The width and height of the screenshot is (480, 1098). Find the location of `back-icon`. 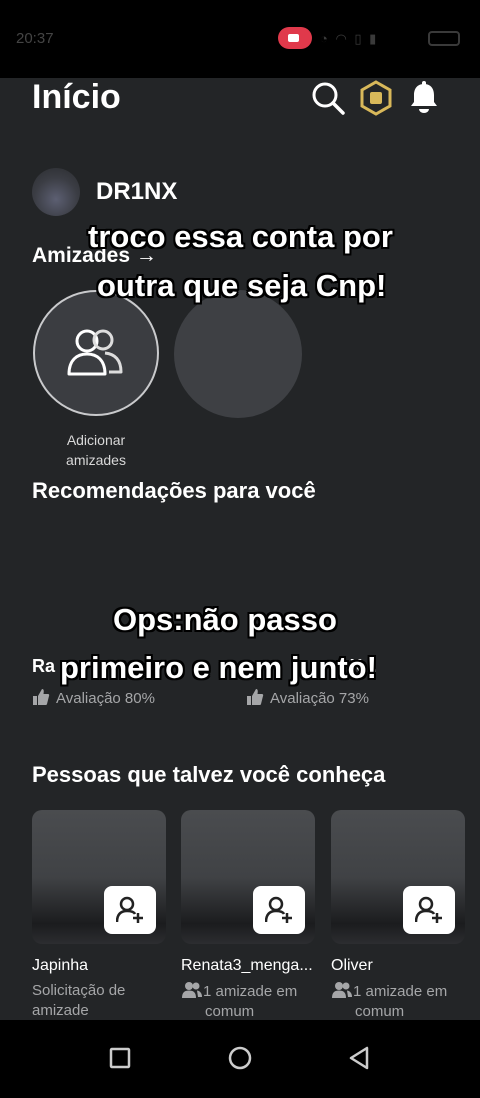

back-icon is located at coordinates (360, 1058).